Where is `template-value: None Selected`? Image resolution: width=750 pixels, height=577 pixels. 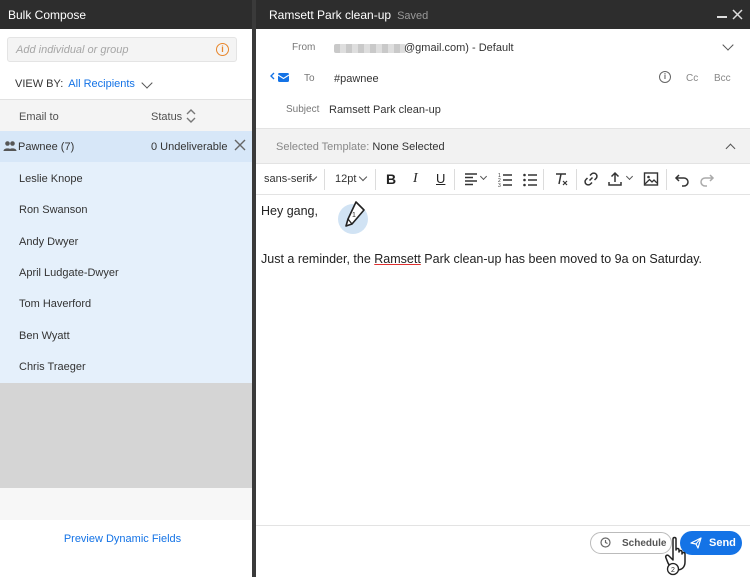 template-value: None Selected is located at coordinates (408, 147).